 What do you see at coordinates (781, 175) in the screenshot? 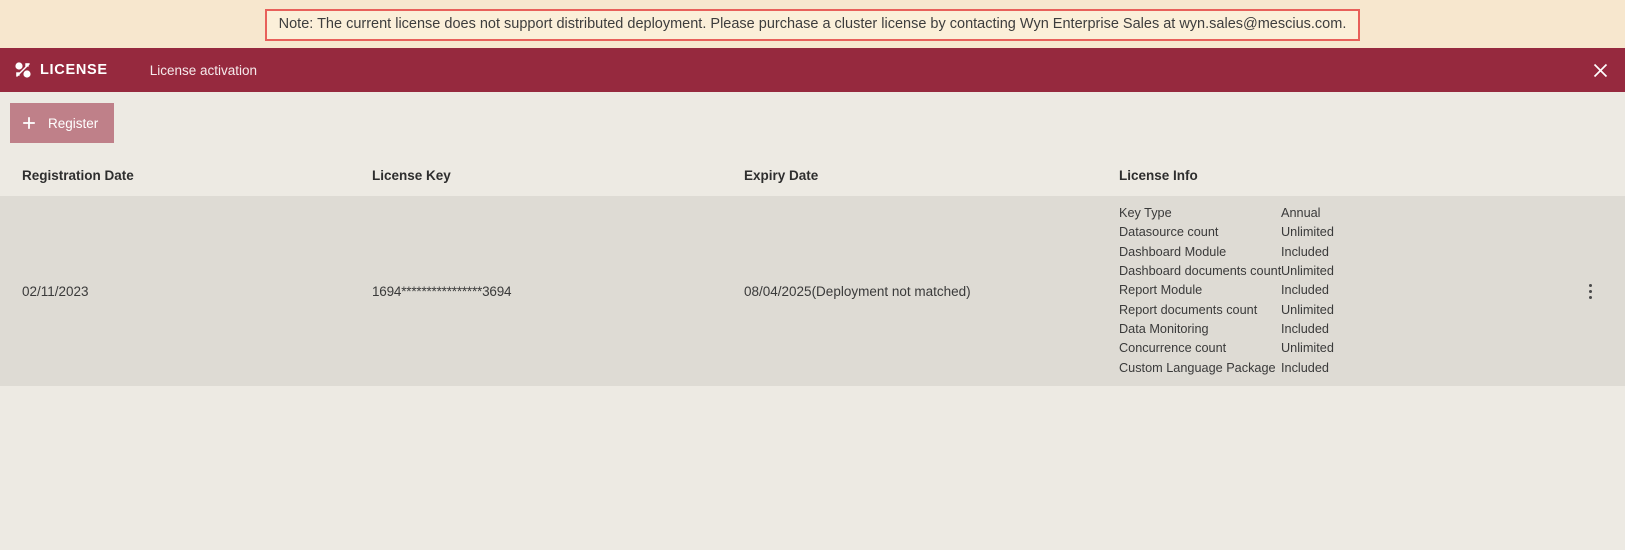
I see `column-header-expiry-date: Expiry Date` at bounding box center [781, 175].